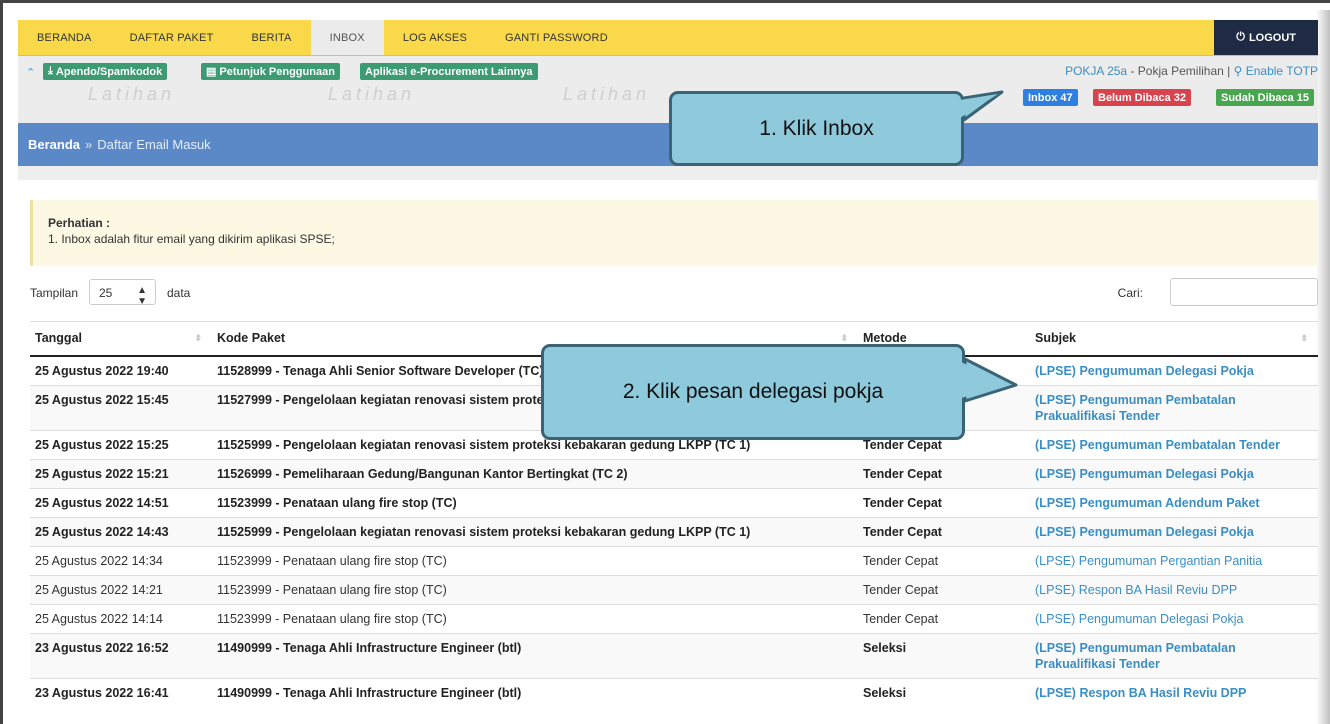 Image resolution: width=1330 pixels, height=724 pixels. I want to click on unread-badge: Belum Dibaca 32, so click(1142, 97).